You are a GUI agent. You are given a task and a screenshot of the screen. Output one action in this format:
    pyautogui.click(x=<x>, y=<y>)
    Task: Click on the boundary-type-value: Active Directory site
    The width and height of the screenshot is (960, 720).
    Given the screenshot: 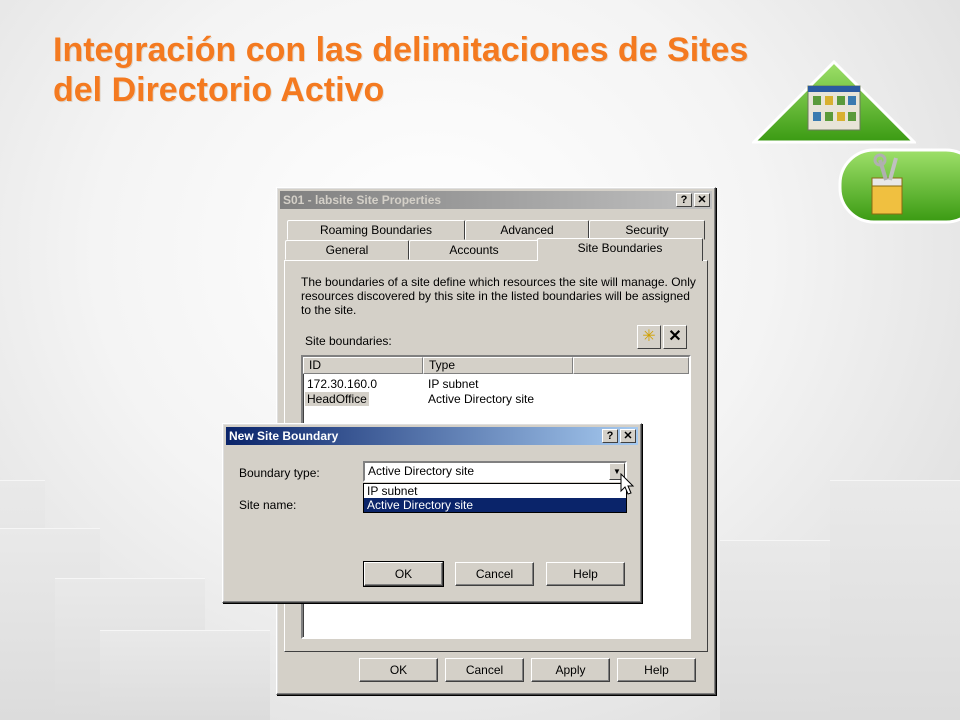 What is the action you would take?
    pyautogui.click(x=421, y=471)
    